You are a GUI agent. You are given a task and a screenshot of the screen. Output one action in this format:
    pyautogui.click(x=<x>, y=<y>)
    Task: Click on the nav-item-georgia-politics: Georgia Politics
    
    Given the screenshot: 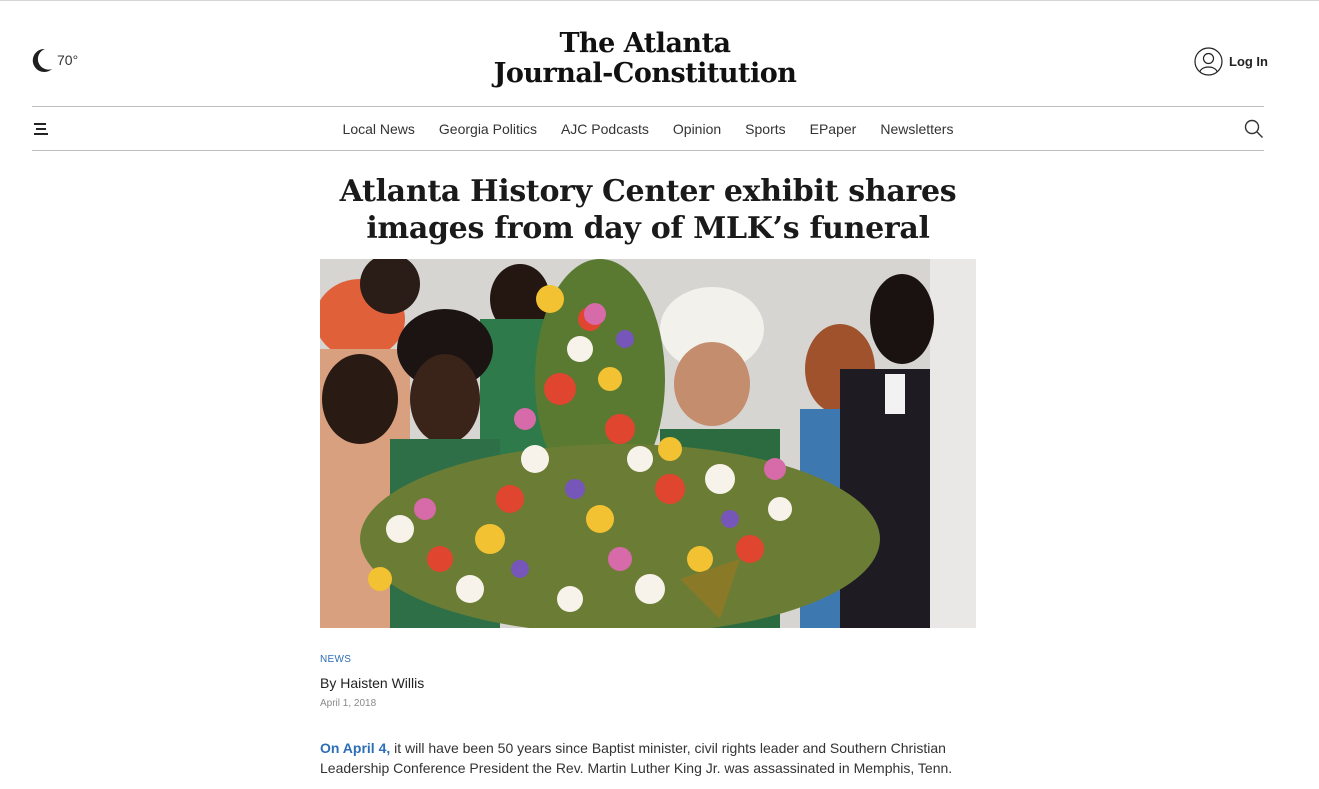 What is the action you would take?
    pyautogui.click(x=488, y=129)
    